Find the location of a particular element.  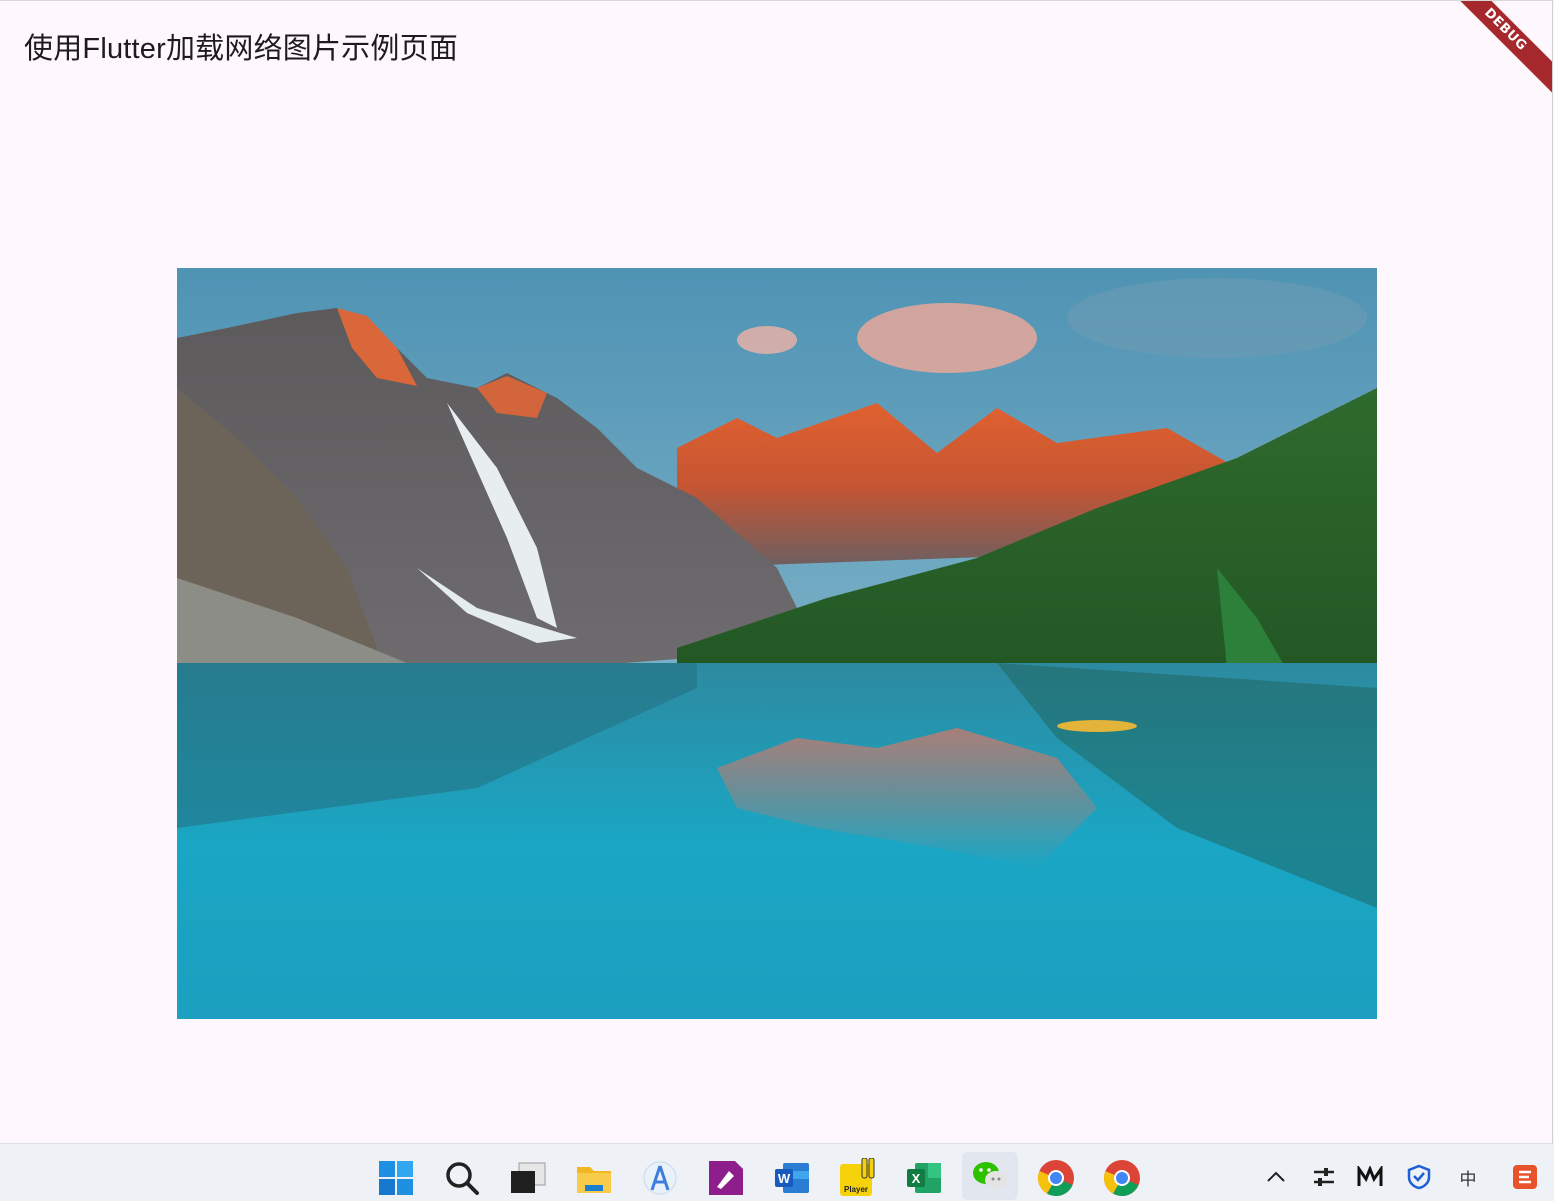

task-view-icon is located at coordinates (528, 1178).